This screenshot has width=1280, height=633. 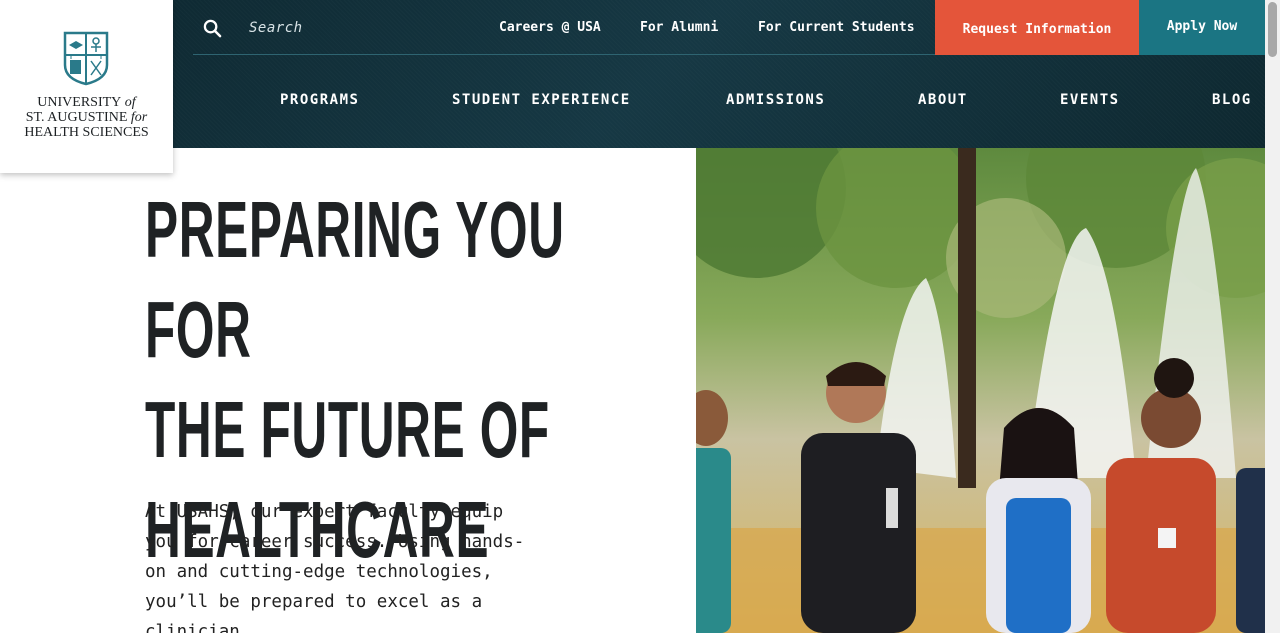 What do you see at coordinates (359, 28) in the screenshot?
I see `search-input` at bounding box center [359, 28].